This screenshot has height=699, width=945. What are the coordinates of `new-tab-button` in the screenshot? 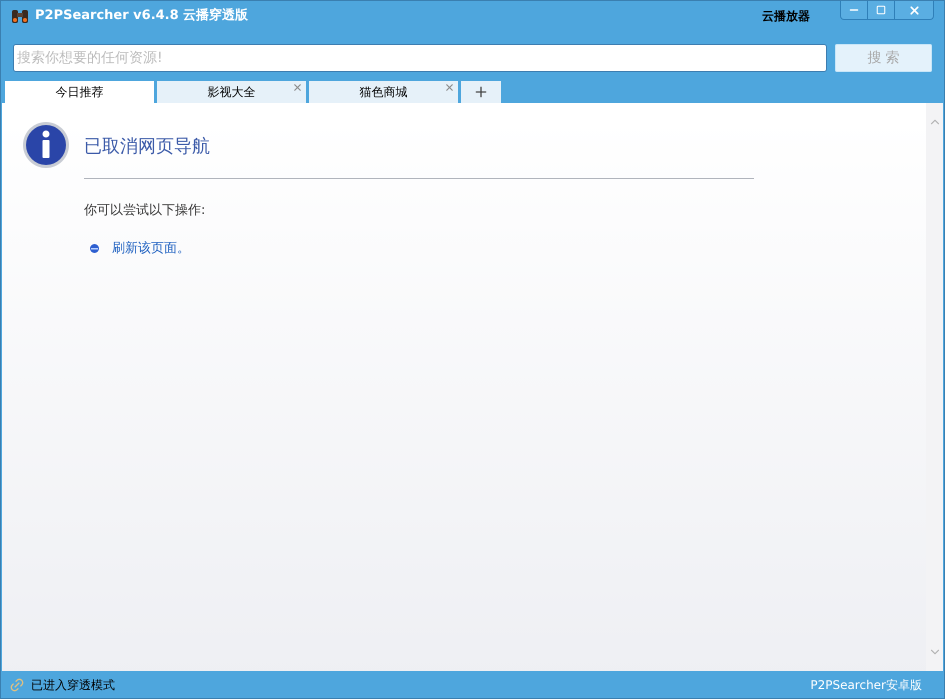 It's located at (481, 92).